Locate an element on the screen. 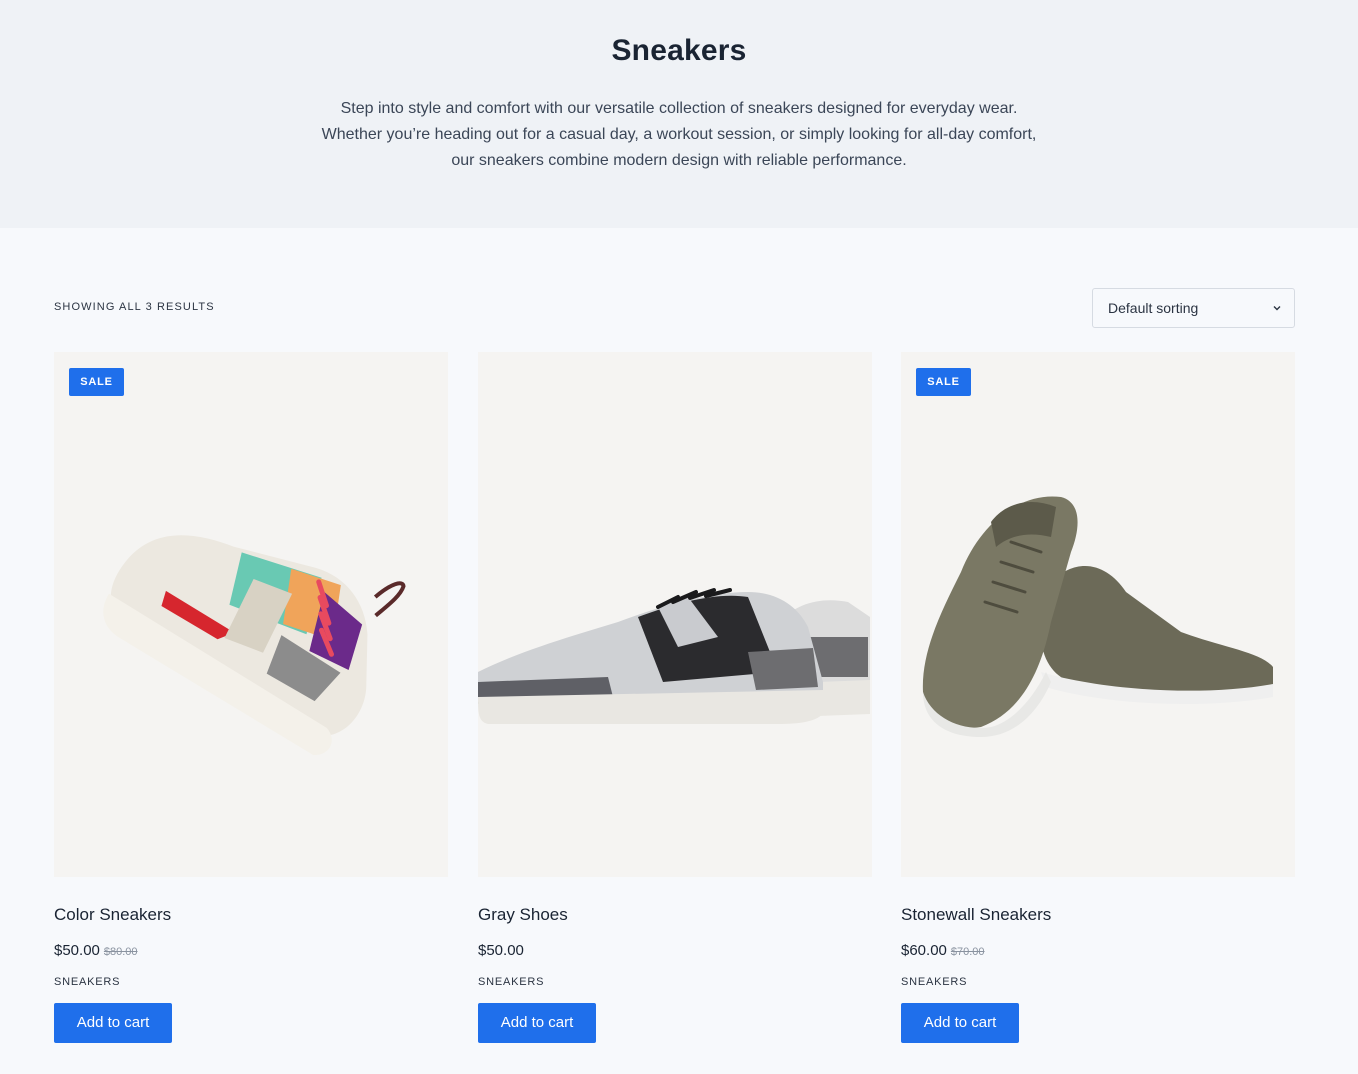 The image size is (1358, 1074). product-price: $50.00 $80.00 is located at coordinates (96, 950).